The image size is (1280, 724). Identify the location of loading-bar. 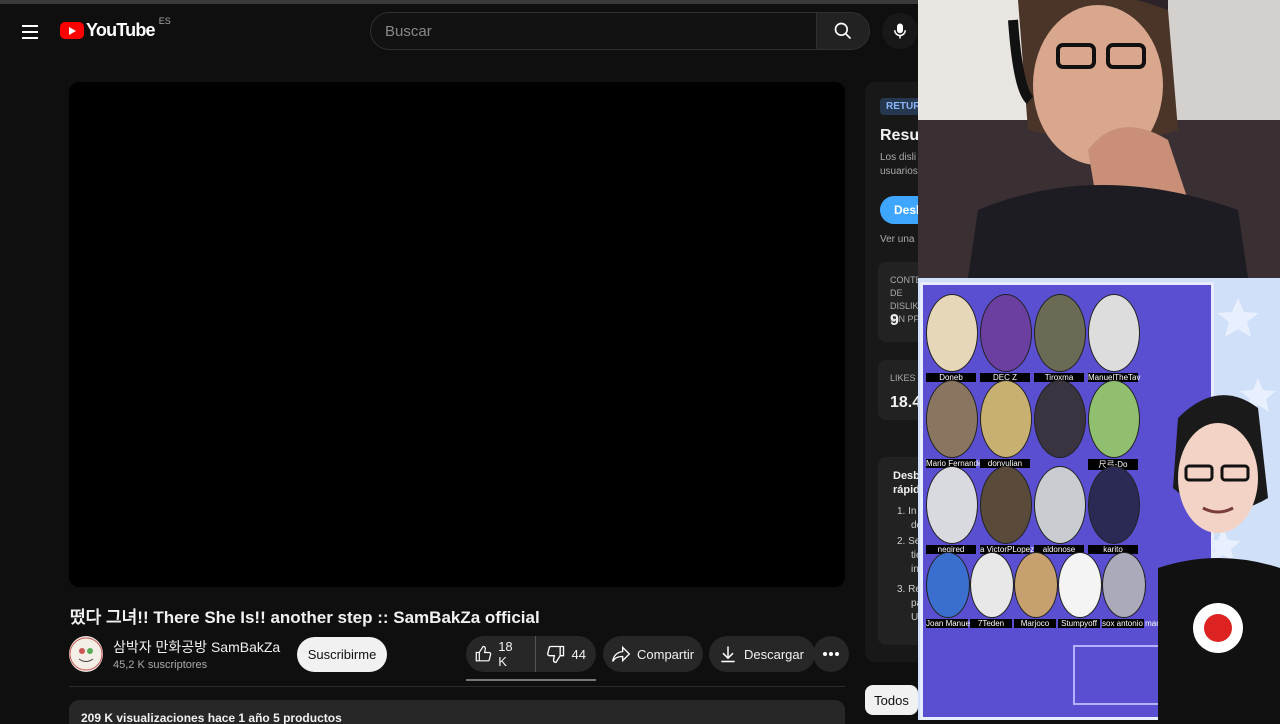
(459, 2).